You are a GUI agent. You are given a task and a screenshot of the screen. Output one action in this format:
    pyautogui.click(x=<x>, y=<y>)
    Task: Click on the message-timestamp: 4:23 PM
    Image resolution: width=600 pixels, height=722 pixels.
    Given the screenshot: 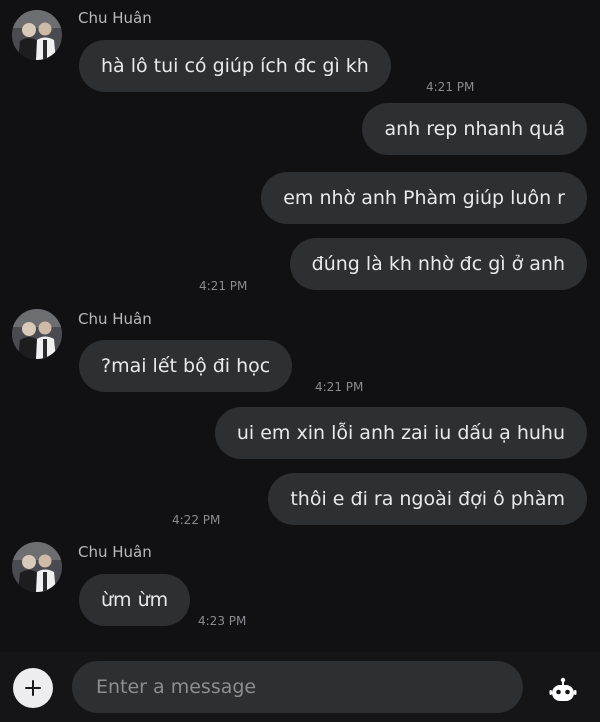 What is the action you would take?
    pyautogui.click(x=222, y=621)
    